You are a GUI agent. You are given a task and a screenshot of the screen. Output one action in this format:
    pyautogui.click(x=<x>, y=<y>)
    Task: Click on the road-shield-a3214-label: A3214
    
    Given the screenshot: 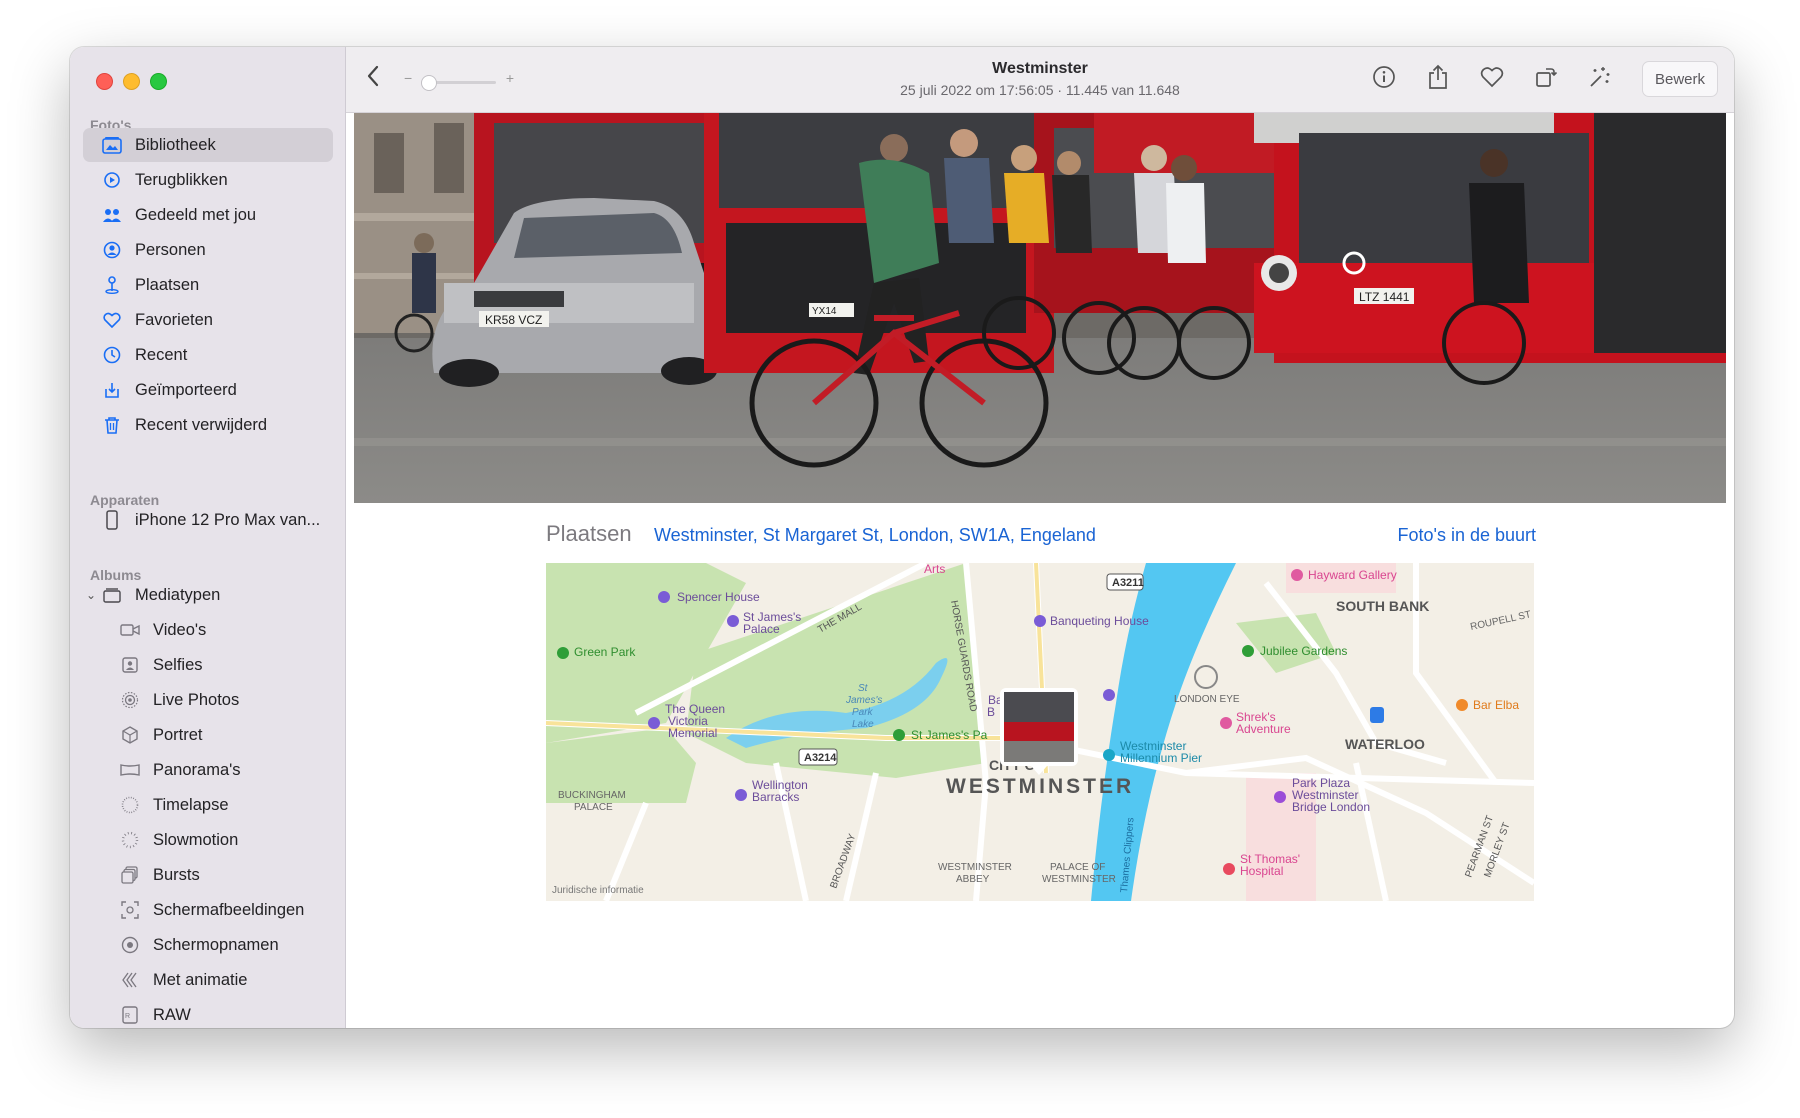 What is the action you would take?
    pyautogui.click(x=820, y=758)
    